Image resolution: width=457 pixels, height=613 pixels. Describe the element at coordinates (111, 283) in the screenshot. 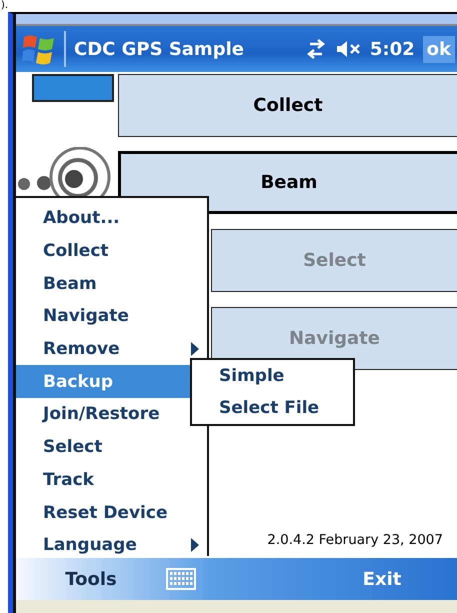

I see `menu-item: Beam` at that location.